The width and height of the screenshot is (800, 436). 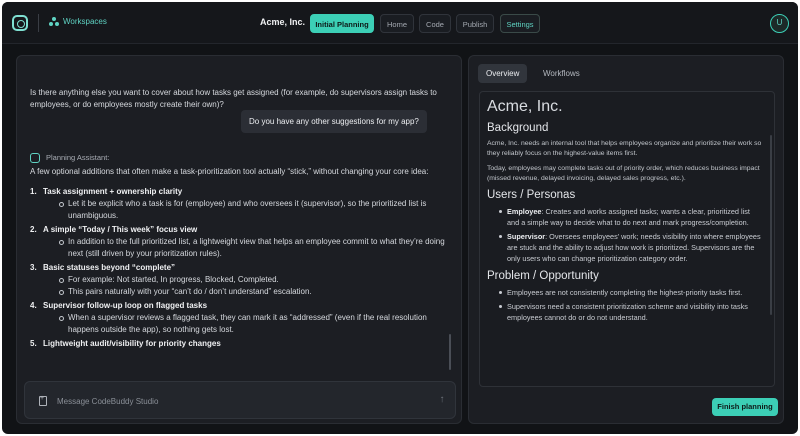 I want to click on persona-role: Supervisor, so click(x=526, y=236).